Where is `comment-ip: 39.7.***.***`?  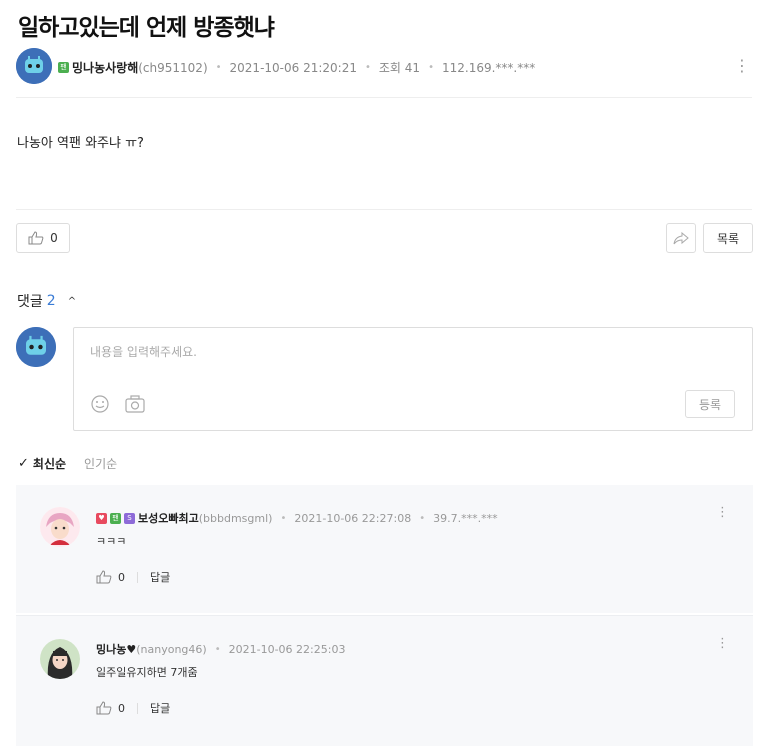 comment-ip: 39.7.***.*** is located at coordinates (465, 518).